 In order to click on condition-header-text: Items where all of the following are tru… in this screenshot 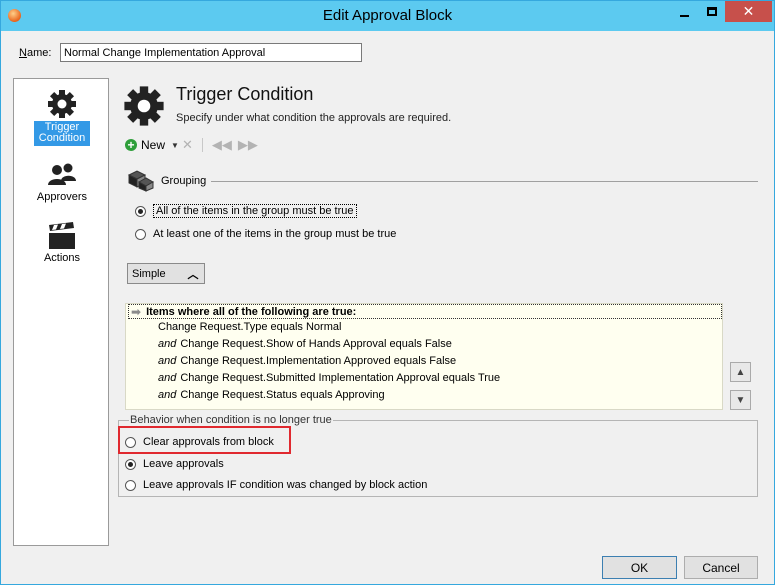, I will do `click(251, 311)`.